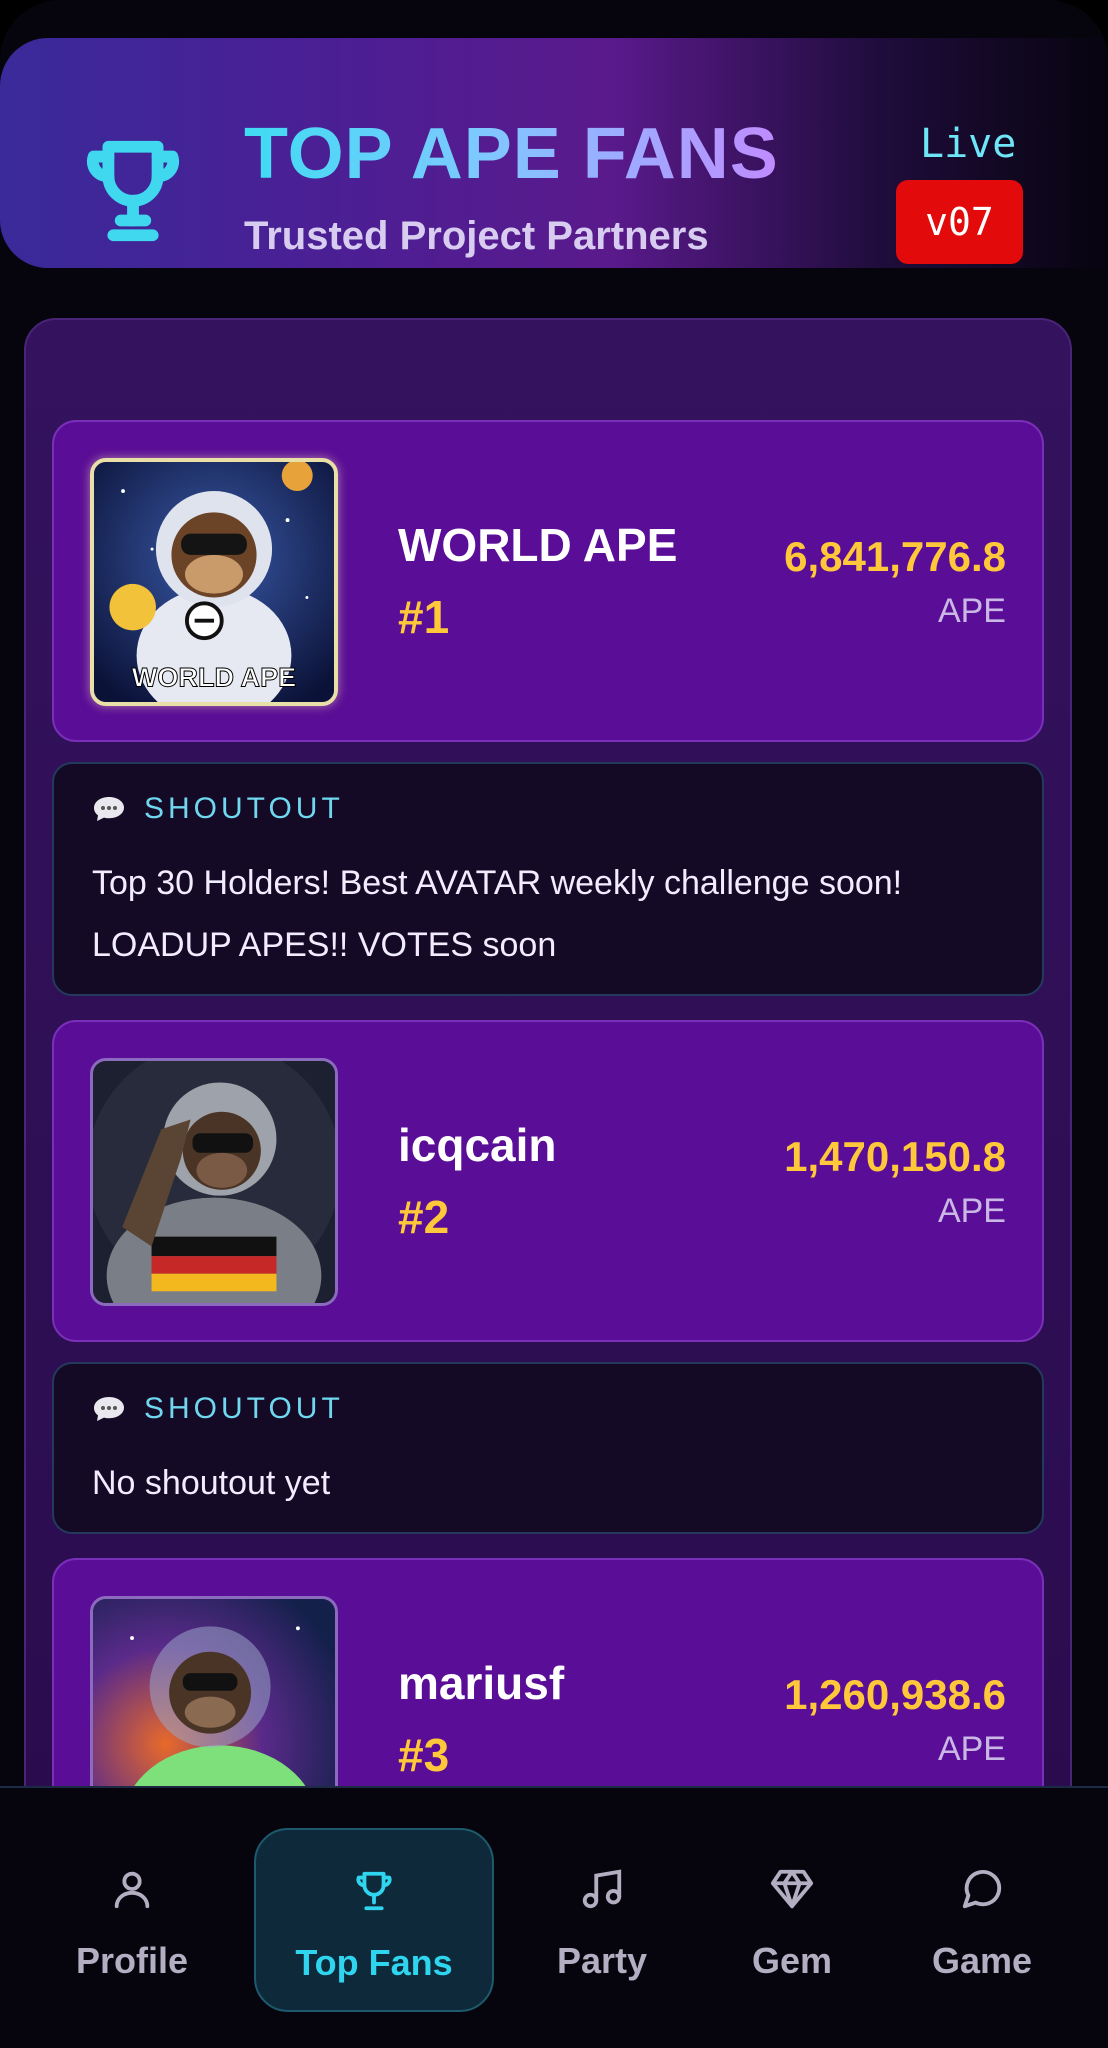  I want to click on shoutout-line: LOADUP APES!! VOTES soon, so click(324, 945).